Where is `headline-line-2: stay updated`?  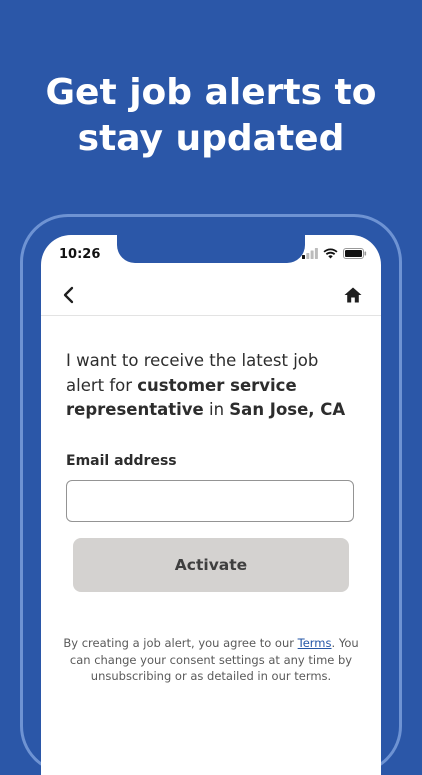 headline-line-2: stay updated is located at coordinates (211, 138).